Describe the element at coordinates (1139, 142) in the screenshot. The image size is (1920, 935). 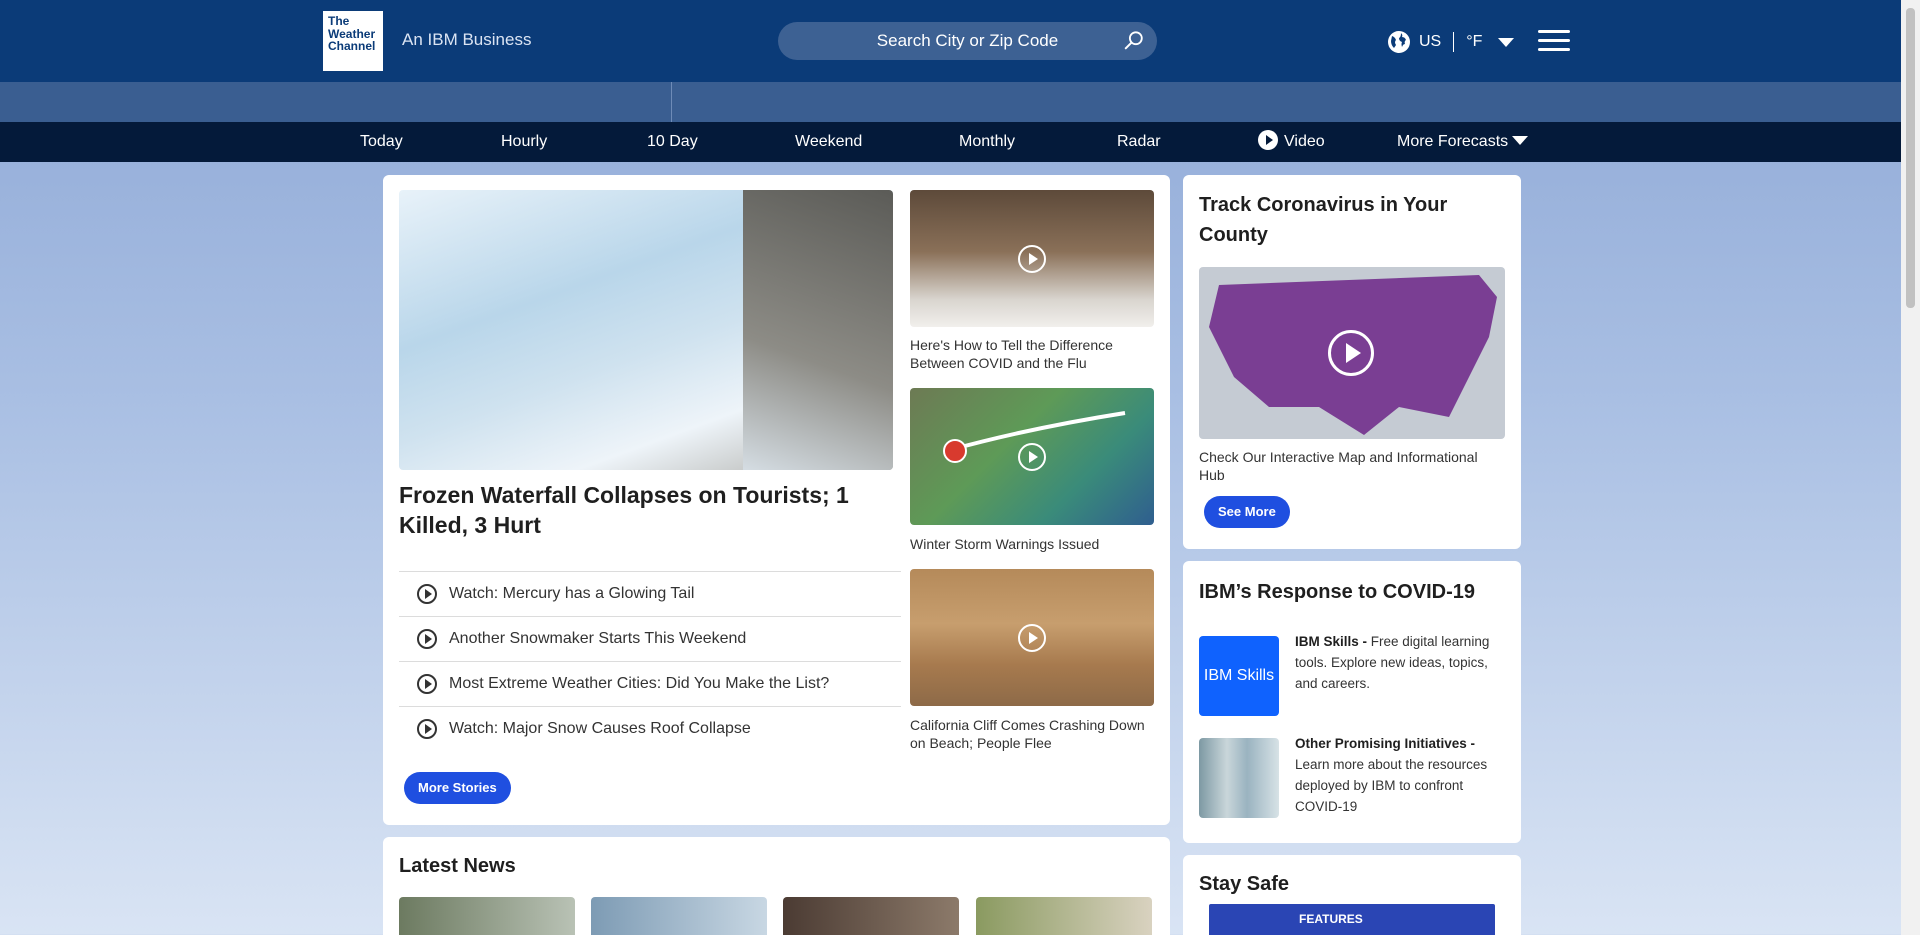
I see `nav-radar: Radar` at that location.